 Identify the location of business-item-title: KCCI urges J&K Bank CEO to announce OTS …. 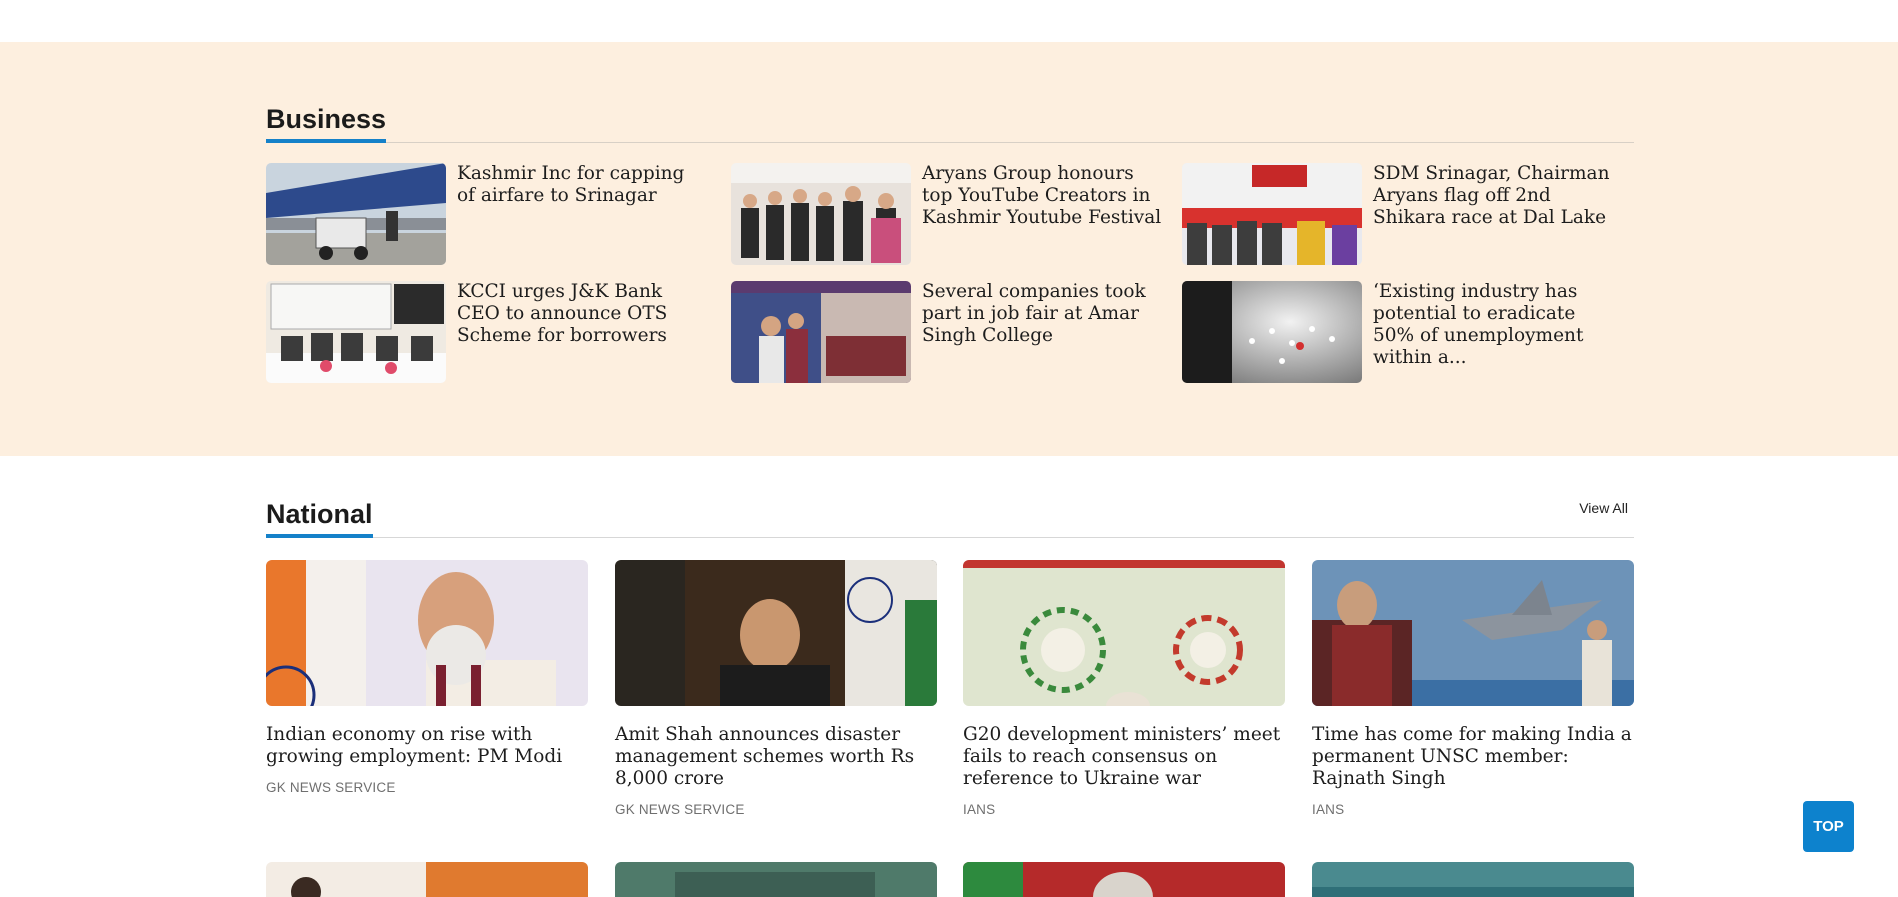
(577, 314).